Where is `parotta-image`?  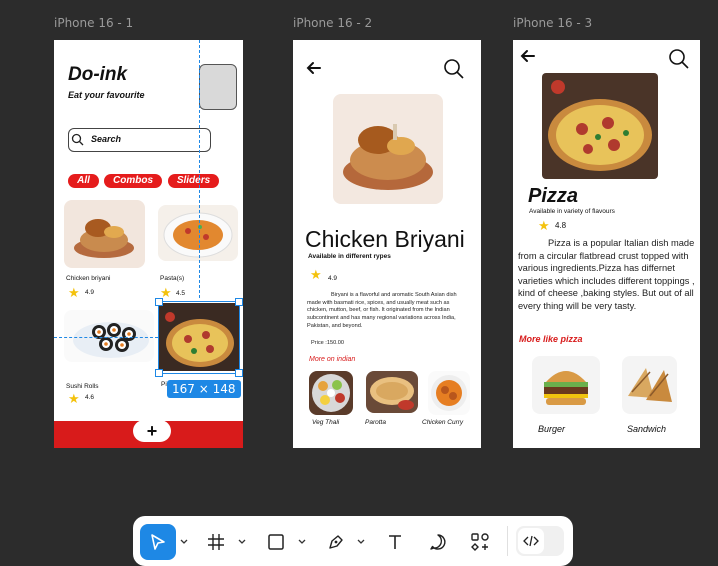 parotta-image is located at coordinates (392, 392).